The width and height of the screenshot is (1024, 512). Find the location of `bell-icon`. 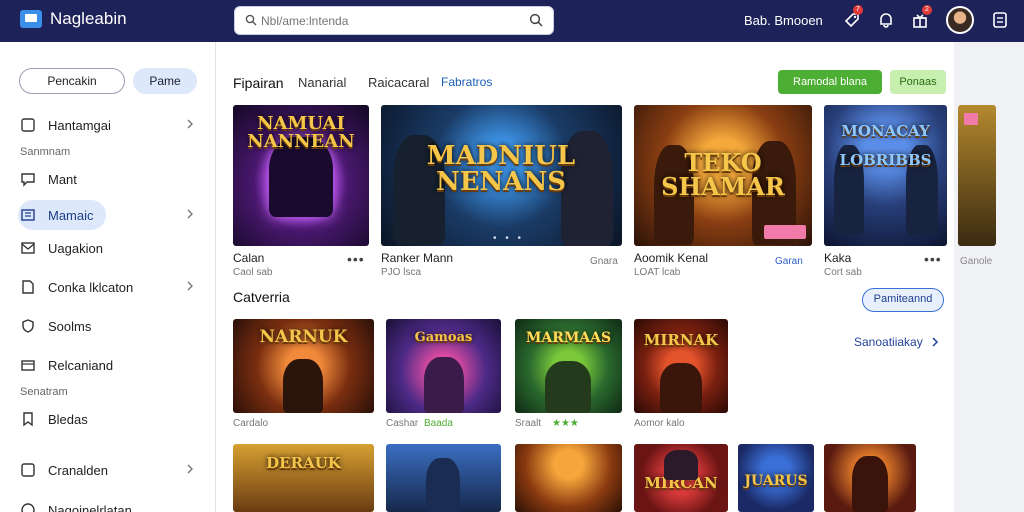

bell-icon is located at coordinates (886, 20).